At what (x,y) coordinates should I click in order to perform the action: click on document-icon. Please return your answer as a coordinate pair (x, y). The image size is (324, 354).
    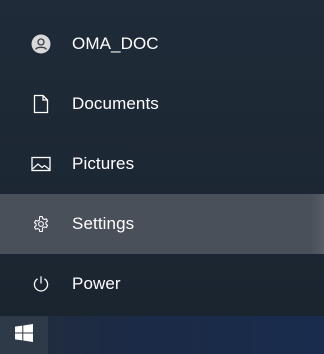
    Looking at the image, I should click on (41, 104).